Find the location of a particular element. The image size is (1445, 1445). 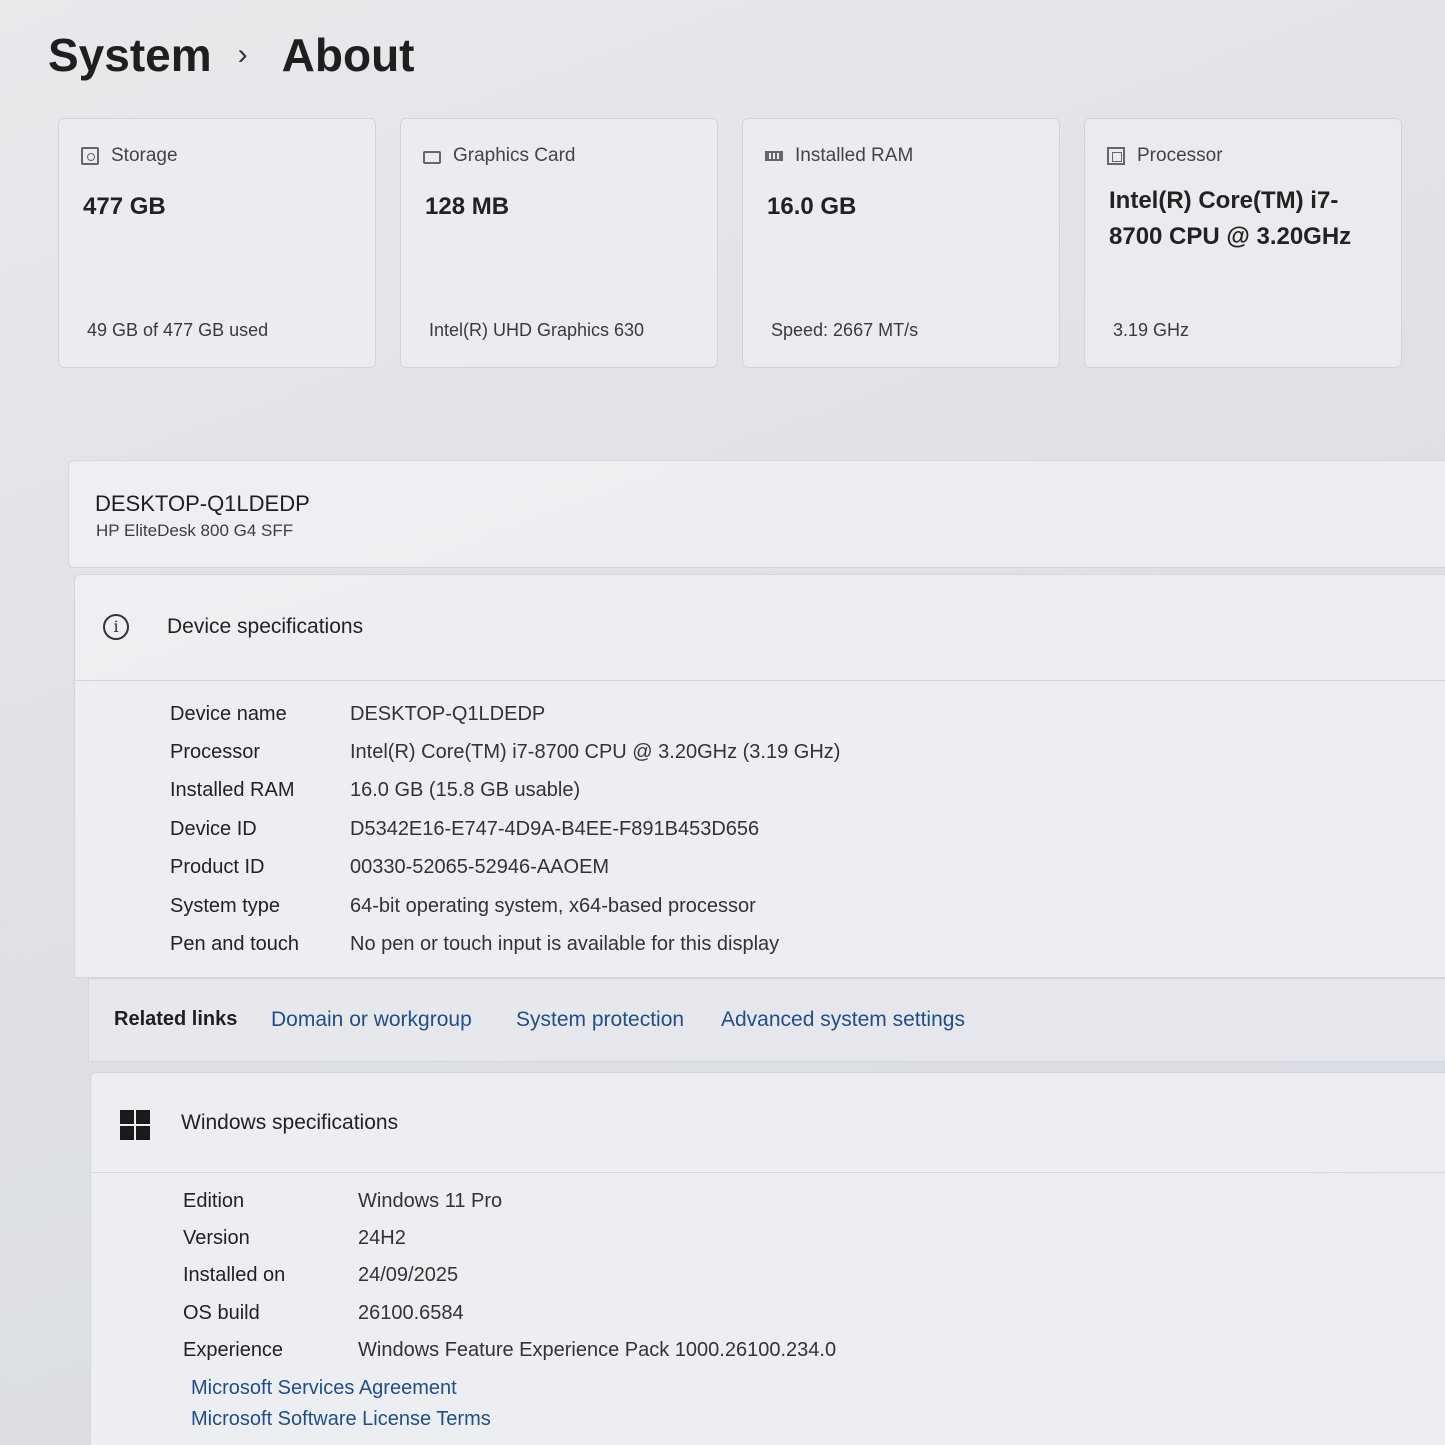

spec-value: 24/09/2025 is located at coordinates (408, 1275).